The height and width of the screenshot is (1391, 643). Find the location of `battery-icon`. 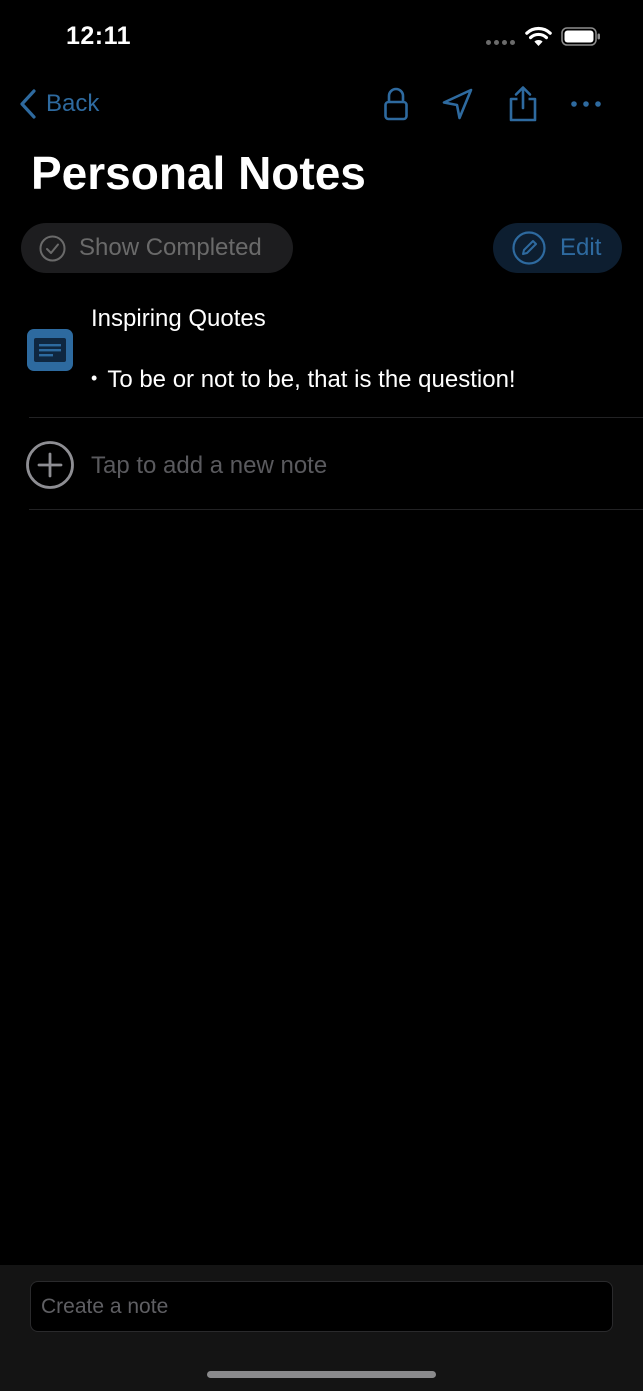

battery-icon is located at coordinates (580, 36).